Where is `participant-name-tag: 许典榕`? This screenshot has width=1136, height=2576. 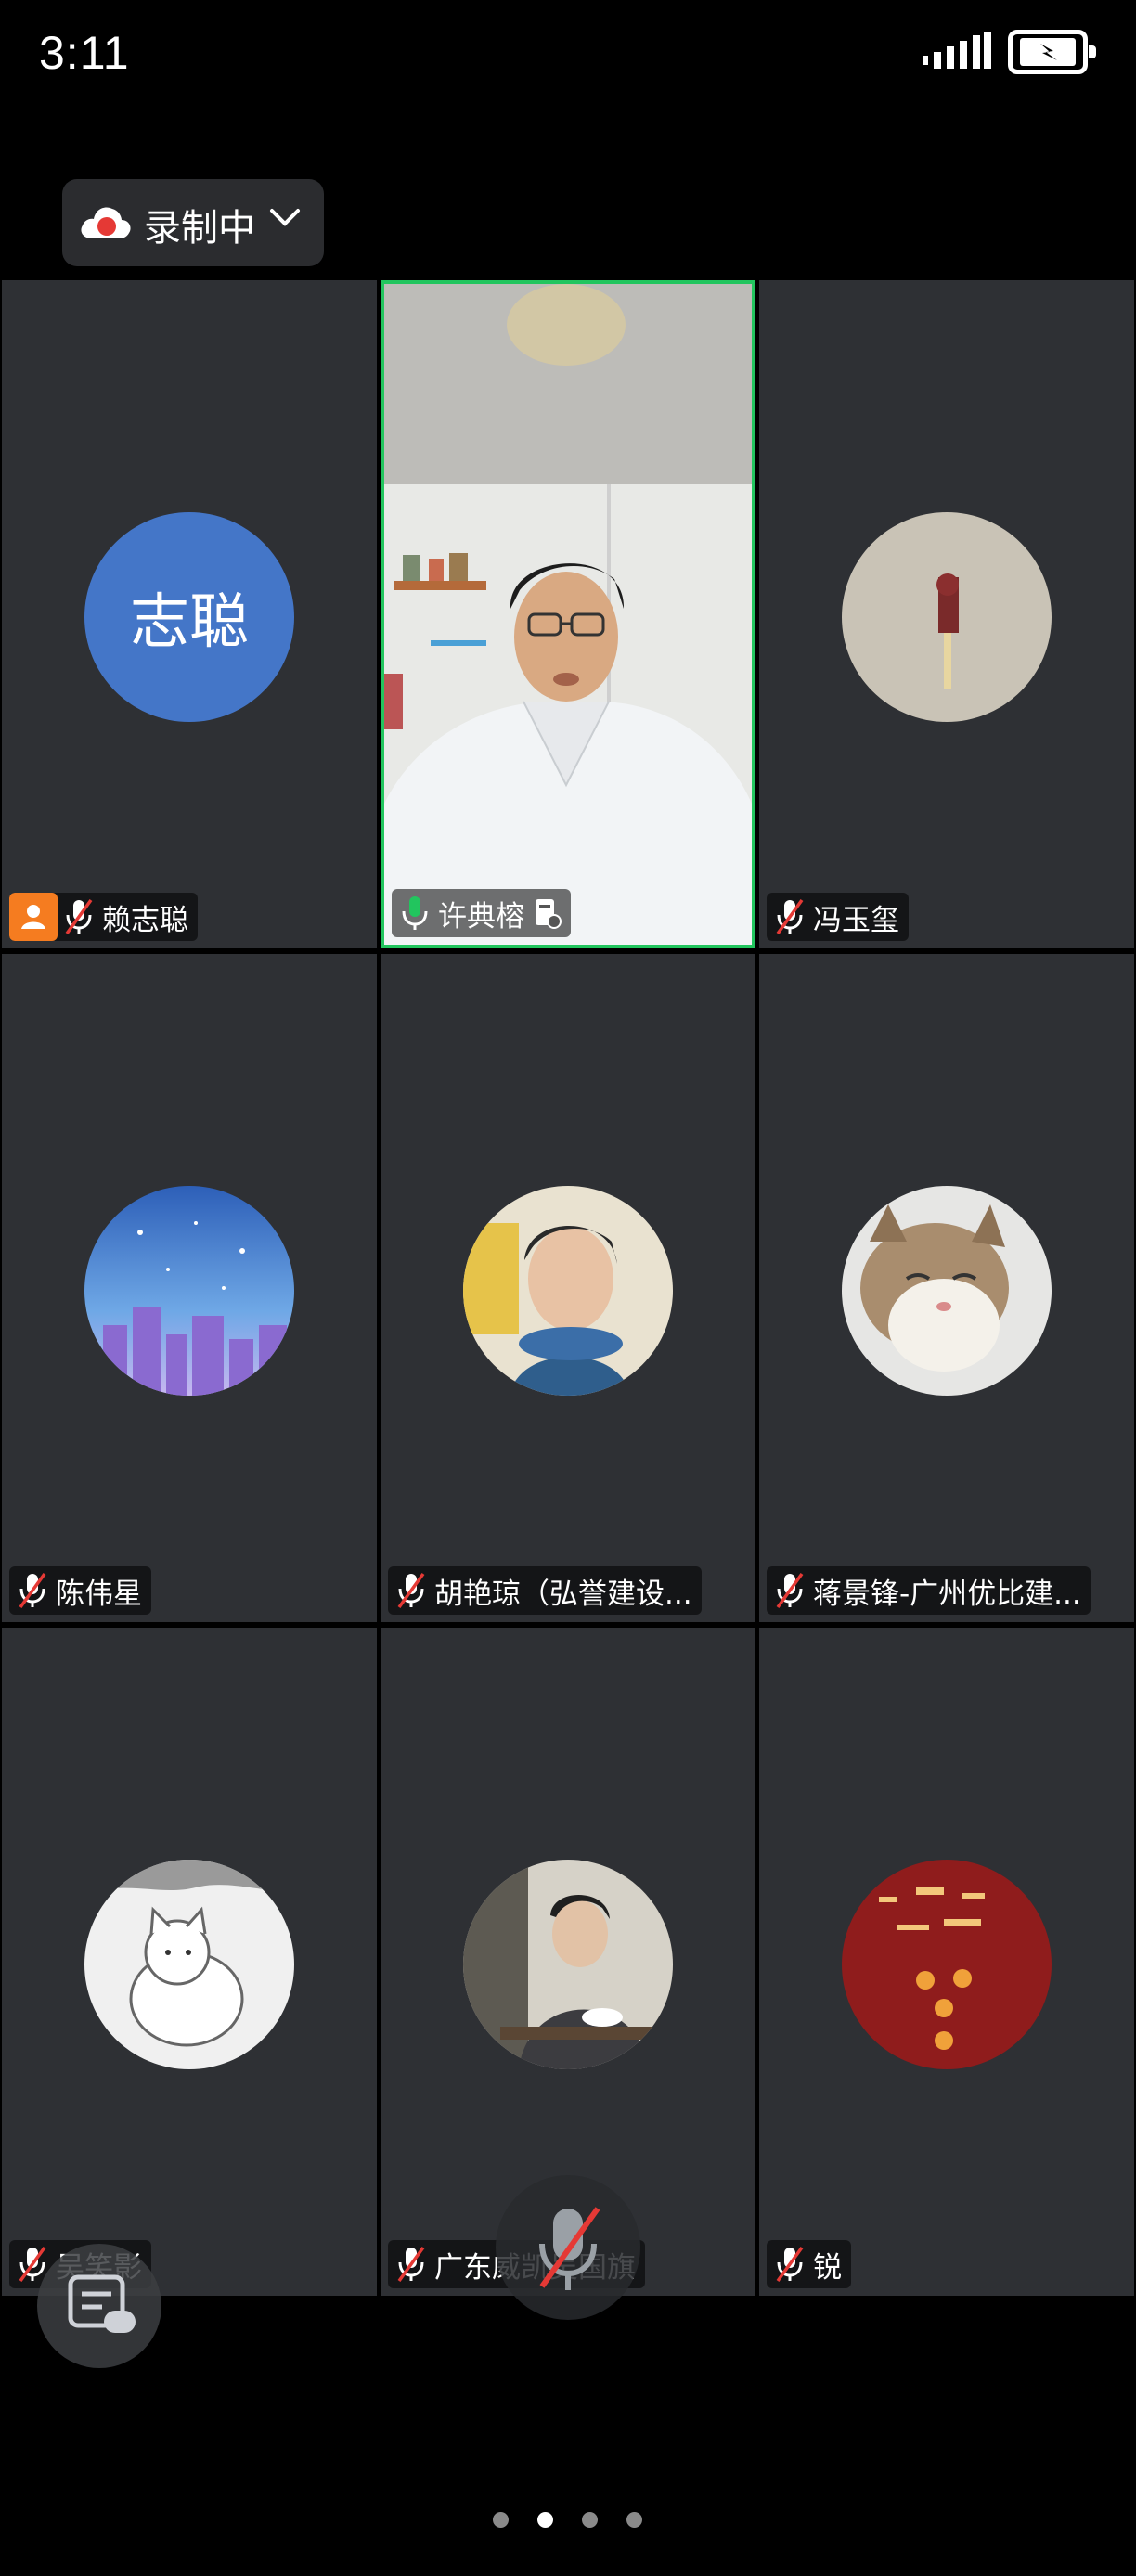 participant-name-tag: 许典榕 is located at coordinates (481, 913).